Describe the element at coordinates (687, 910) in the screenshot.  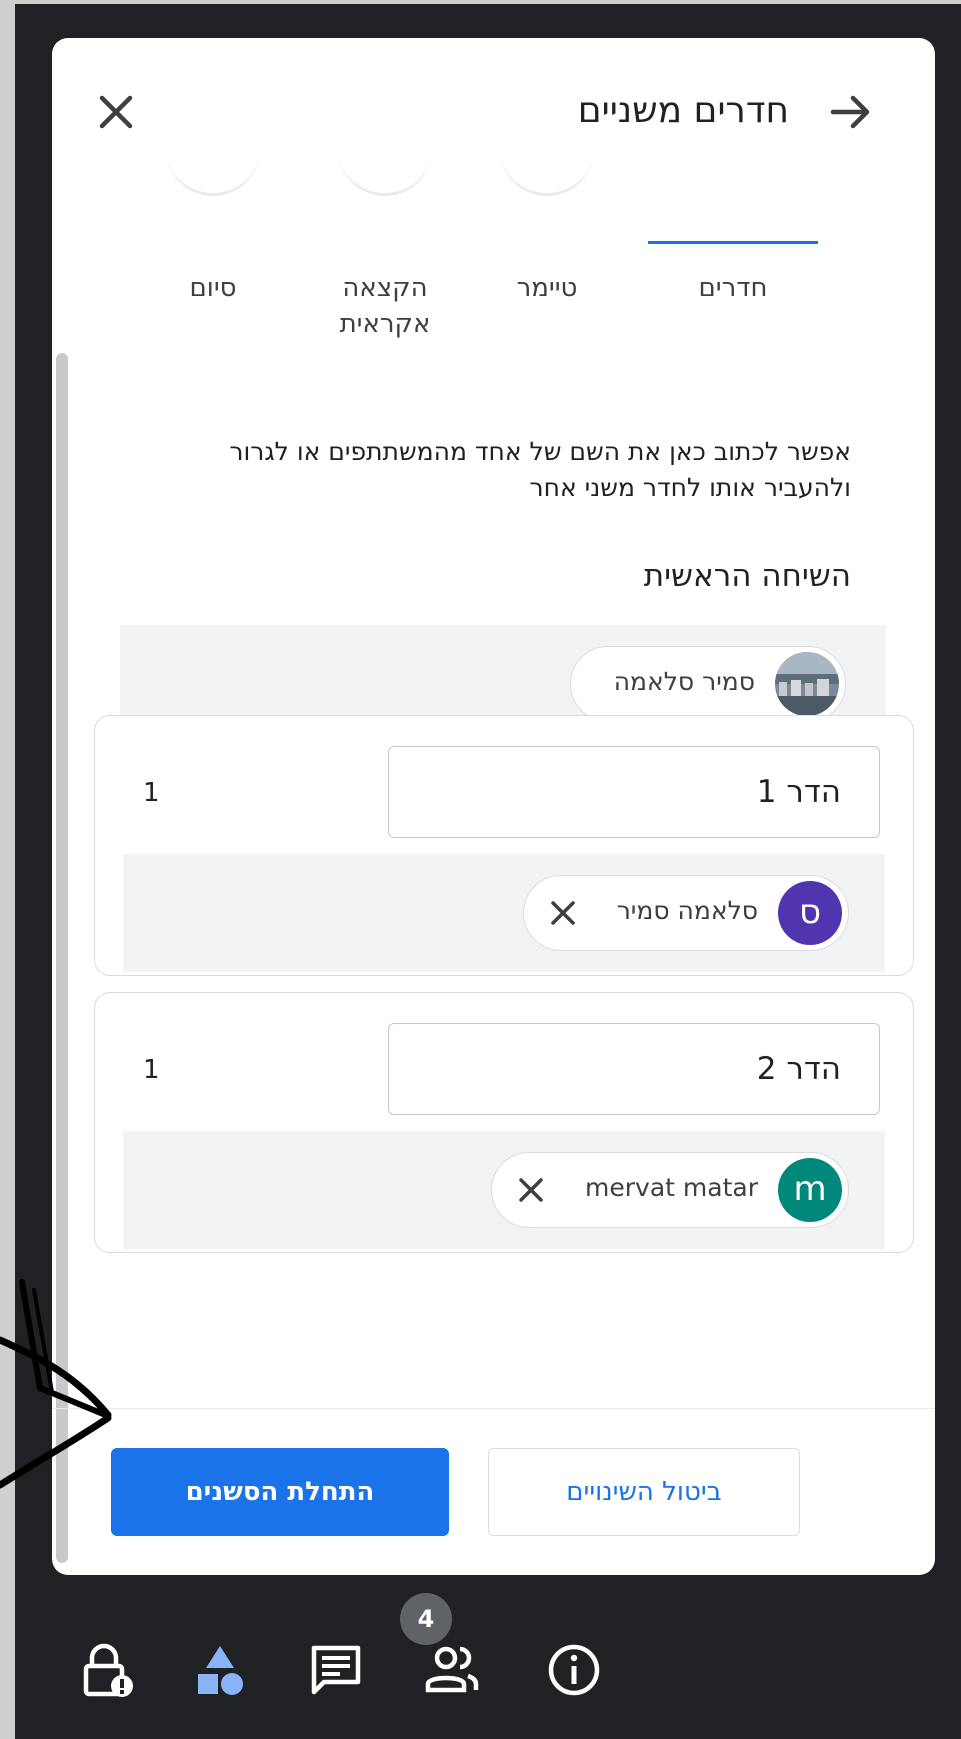
I see `participant-name: סלאמה סמיר` at that location.